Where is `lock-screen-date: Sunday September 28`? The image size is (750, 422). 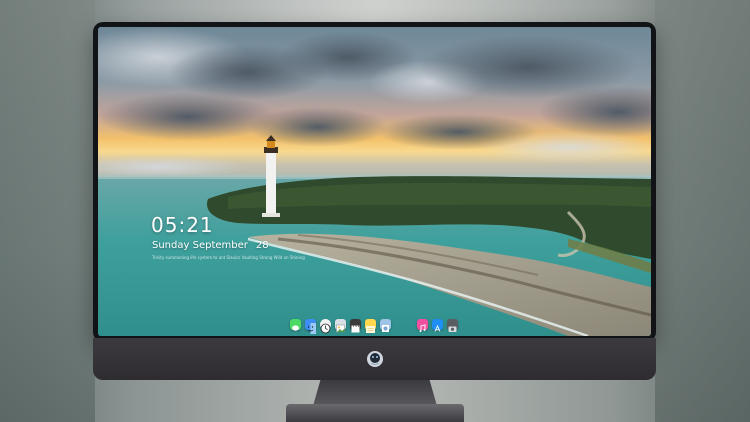 lock-screen-date: Sunday September 28 is located at coordinates (210, 245).